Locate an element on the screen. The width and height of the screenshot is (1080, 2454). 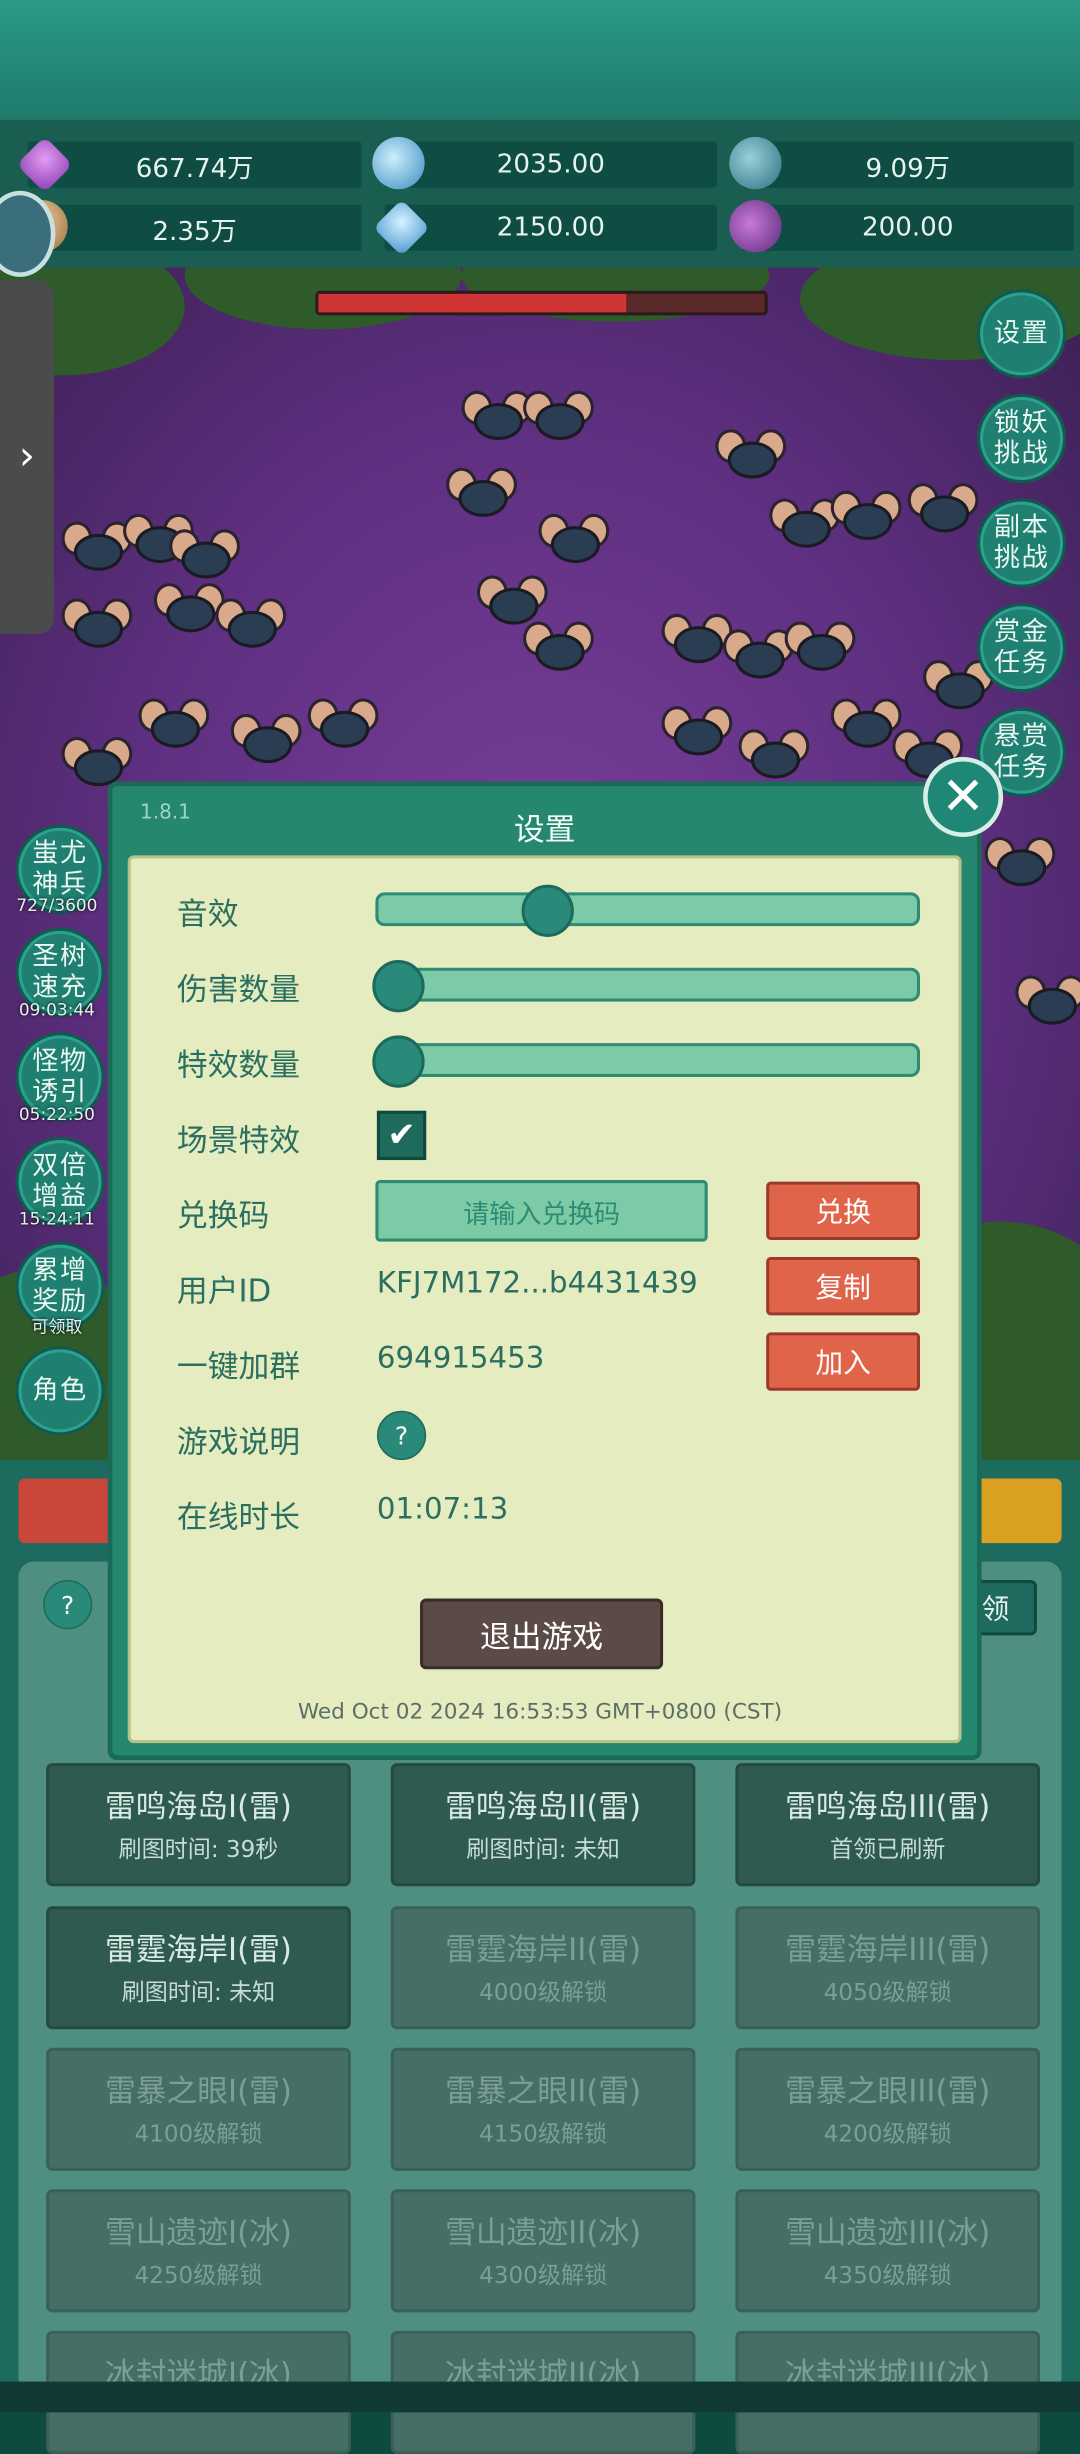
menu-label: 双倍增益 is located at coordinates (60, 1181).